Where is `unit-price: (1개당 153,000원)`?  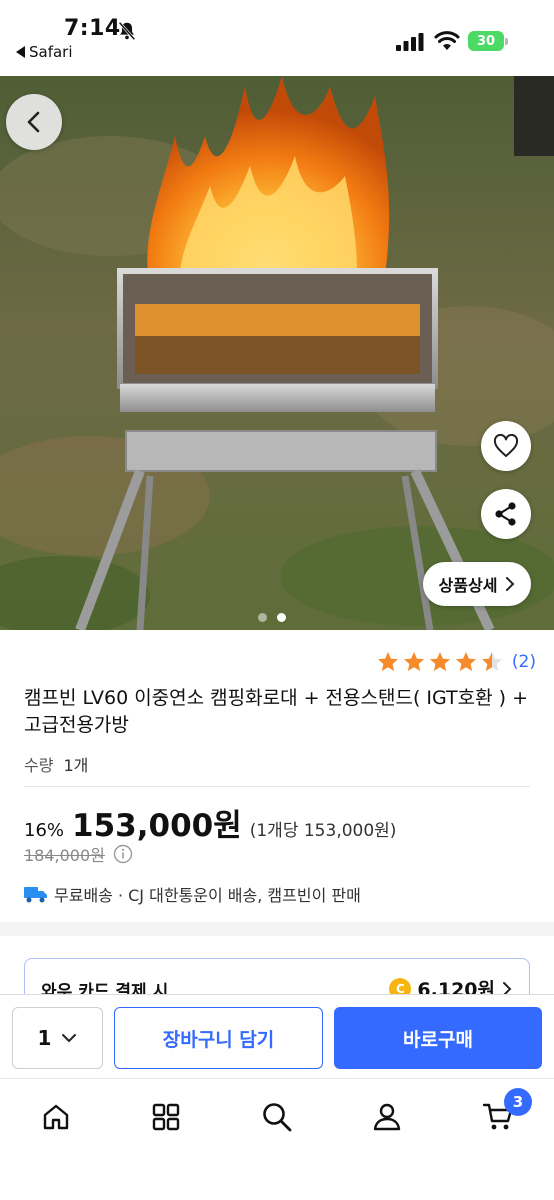
unit-price: (1개당 153,000원) is located at coordinates (323, 831).